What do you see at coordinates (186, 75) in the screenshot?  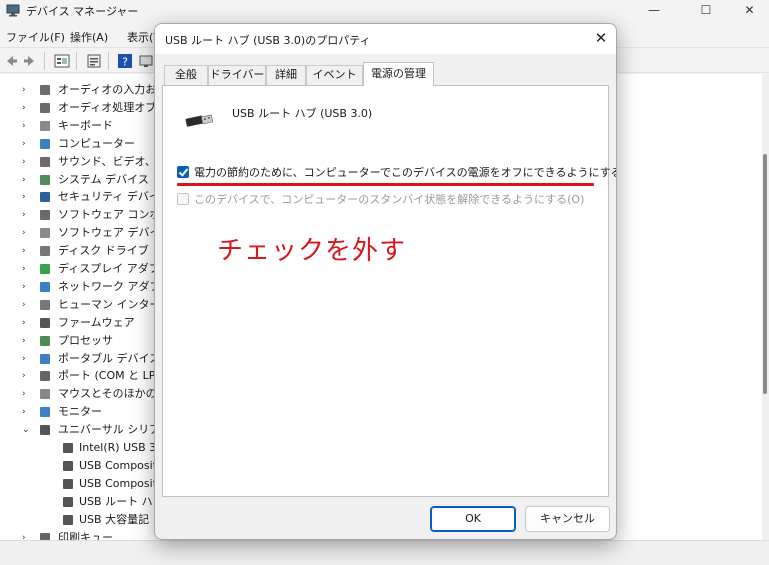 I see `tab-general: 全般` at bounding box center [186, 75].